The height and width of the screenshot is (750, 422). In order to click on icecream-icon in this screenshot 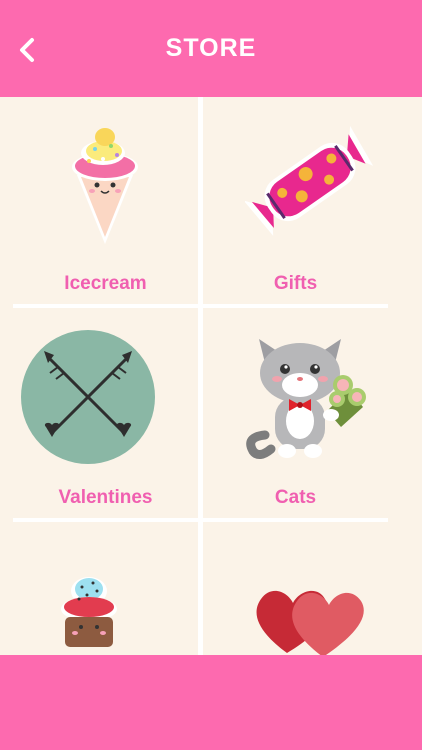, I will do `click(105, 186)`.